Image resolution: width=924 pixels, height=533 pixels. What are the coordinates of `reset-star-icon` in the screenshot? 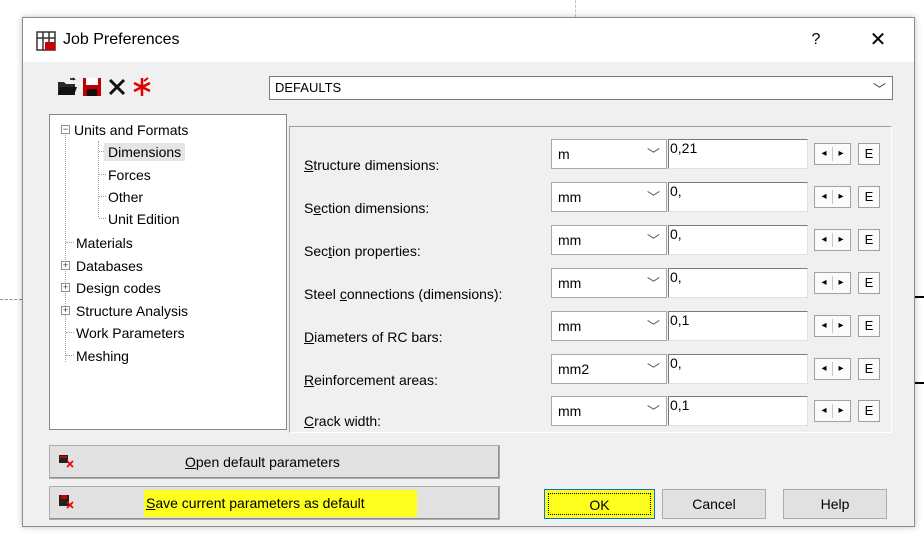 It's located at (142, 87).